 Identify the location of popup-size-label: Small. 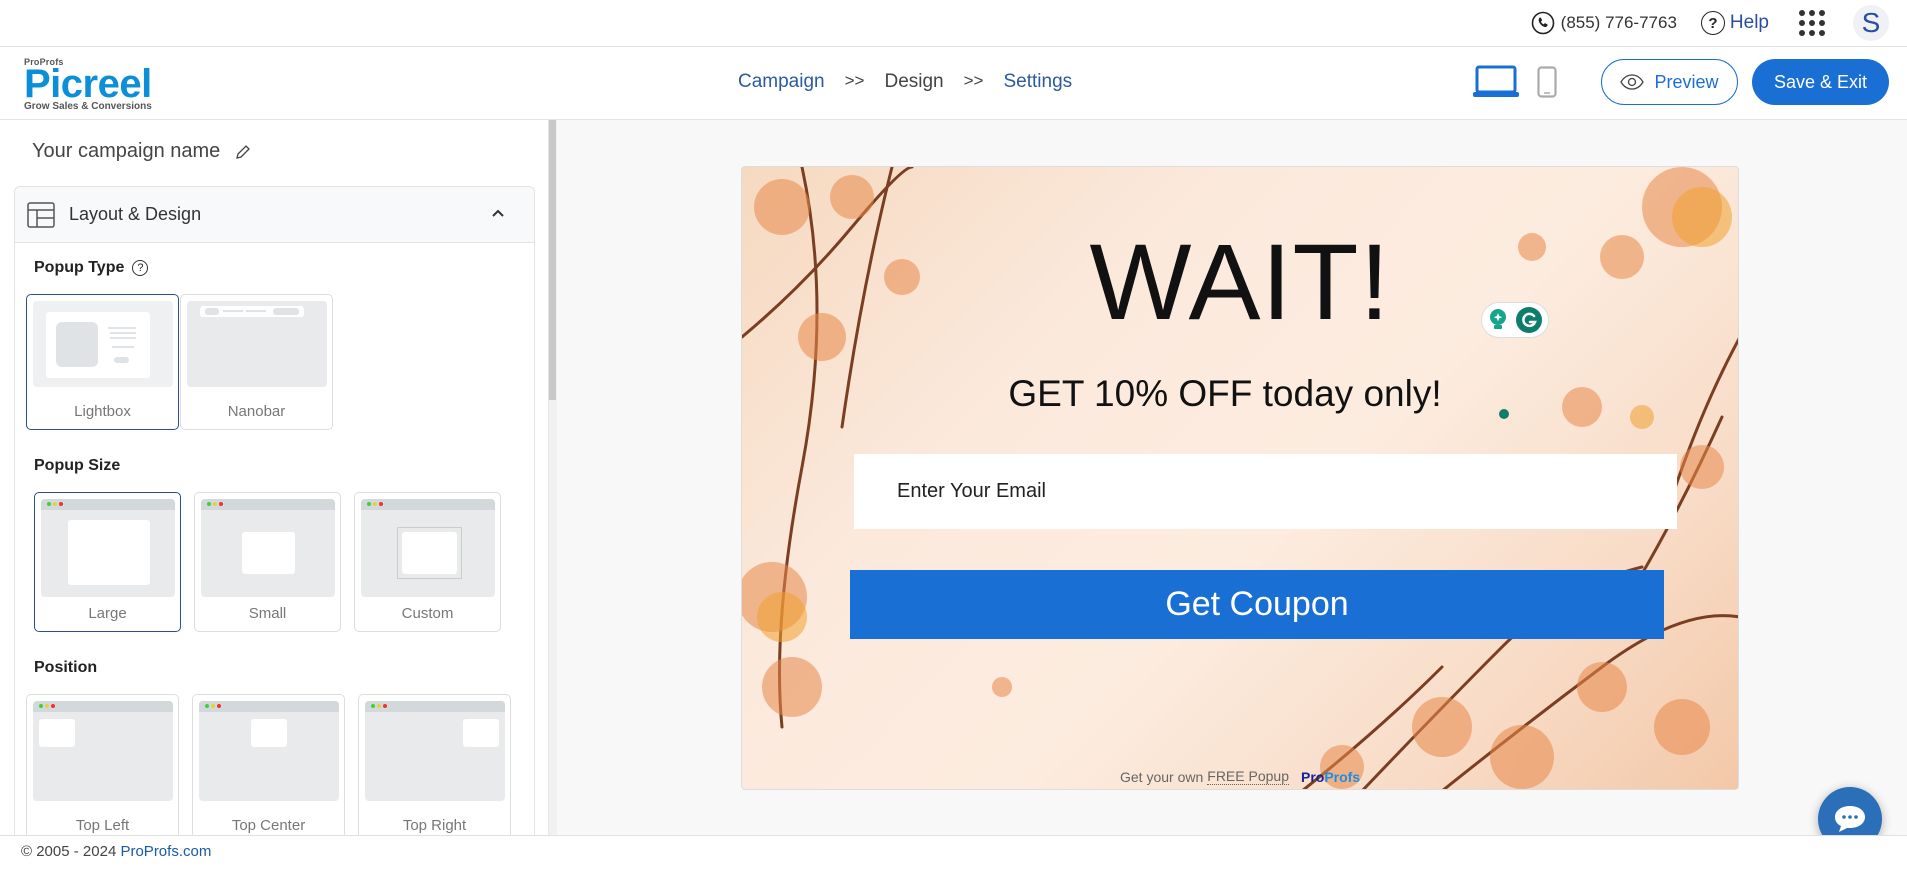
(267, 613).